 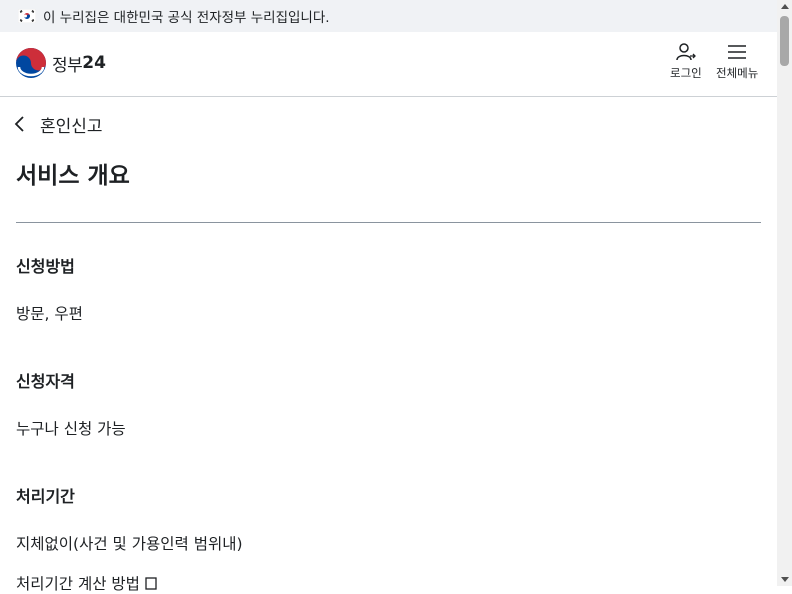 I want to click on section-value-method: 방문, 우편, so click(x=49, y=314).